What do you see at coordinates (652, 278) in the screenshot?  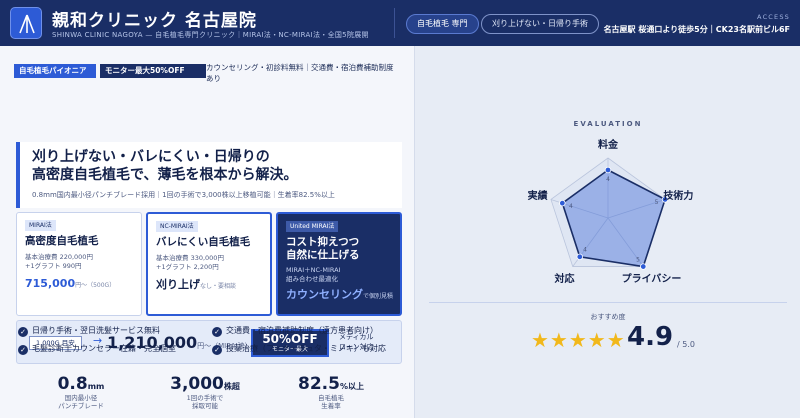 I see `radar-axis-label: プライバシー` at bounding box center [652, 278].